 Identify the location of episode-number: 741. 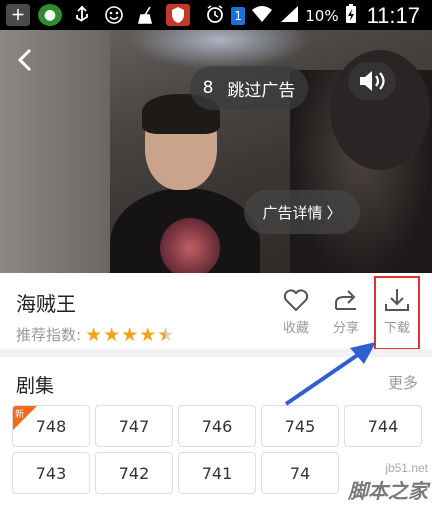
(217, 473).